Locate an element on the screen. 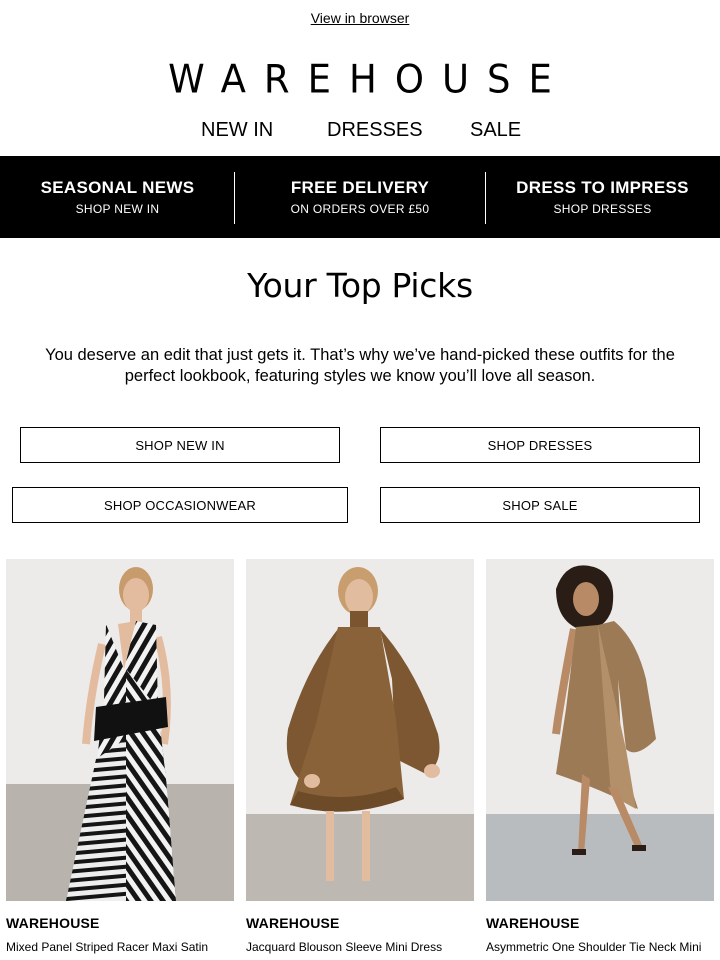  page-title: Your Top Picks is located at coordinates (360, 285).